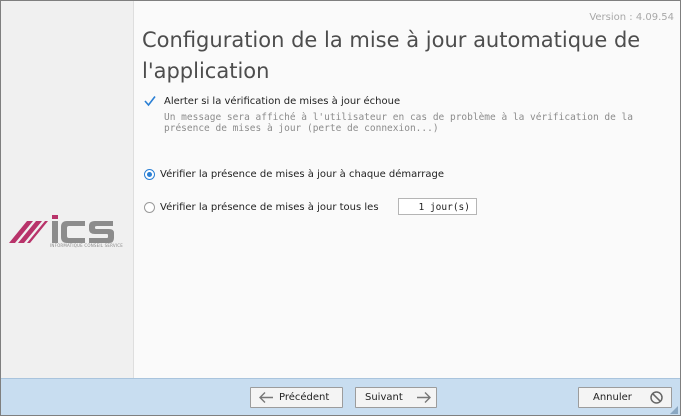 The height and width of the screenshot is (416, 681). Describe the element at coordinates (55, 217) in the screenshot. I see `logo-letter-i-dot` at that location.